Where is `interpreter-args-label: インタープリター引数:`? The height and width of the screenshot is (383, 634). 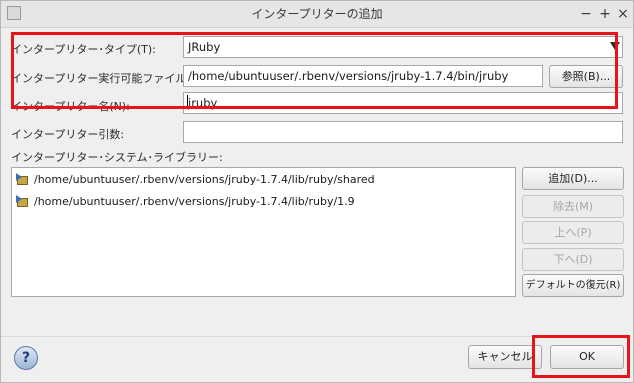
interpreter-args-label: インタープリター引数: is located at coordinates (68, 134).